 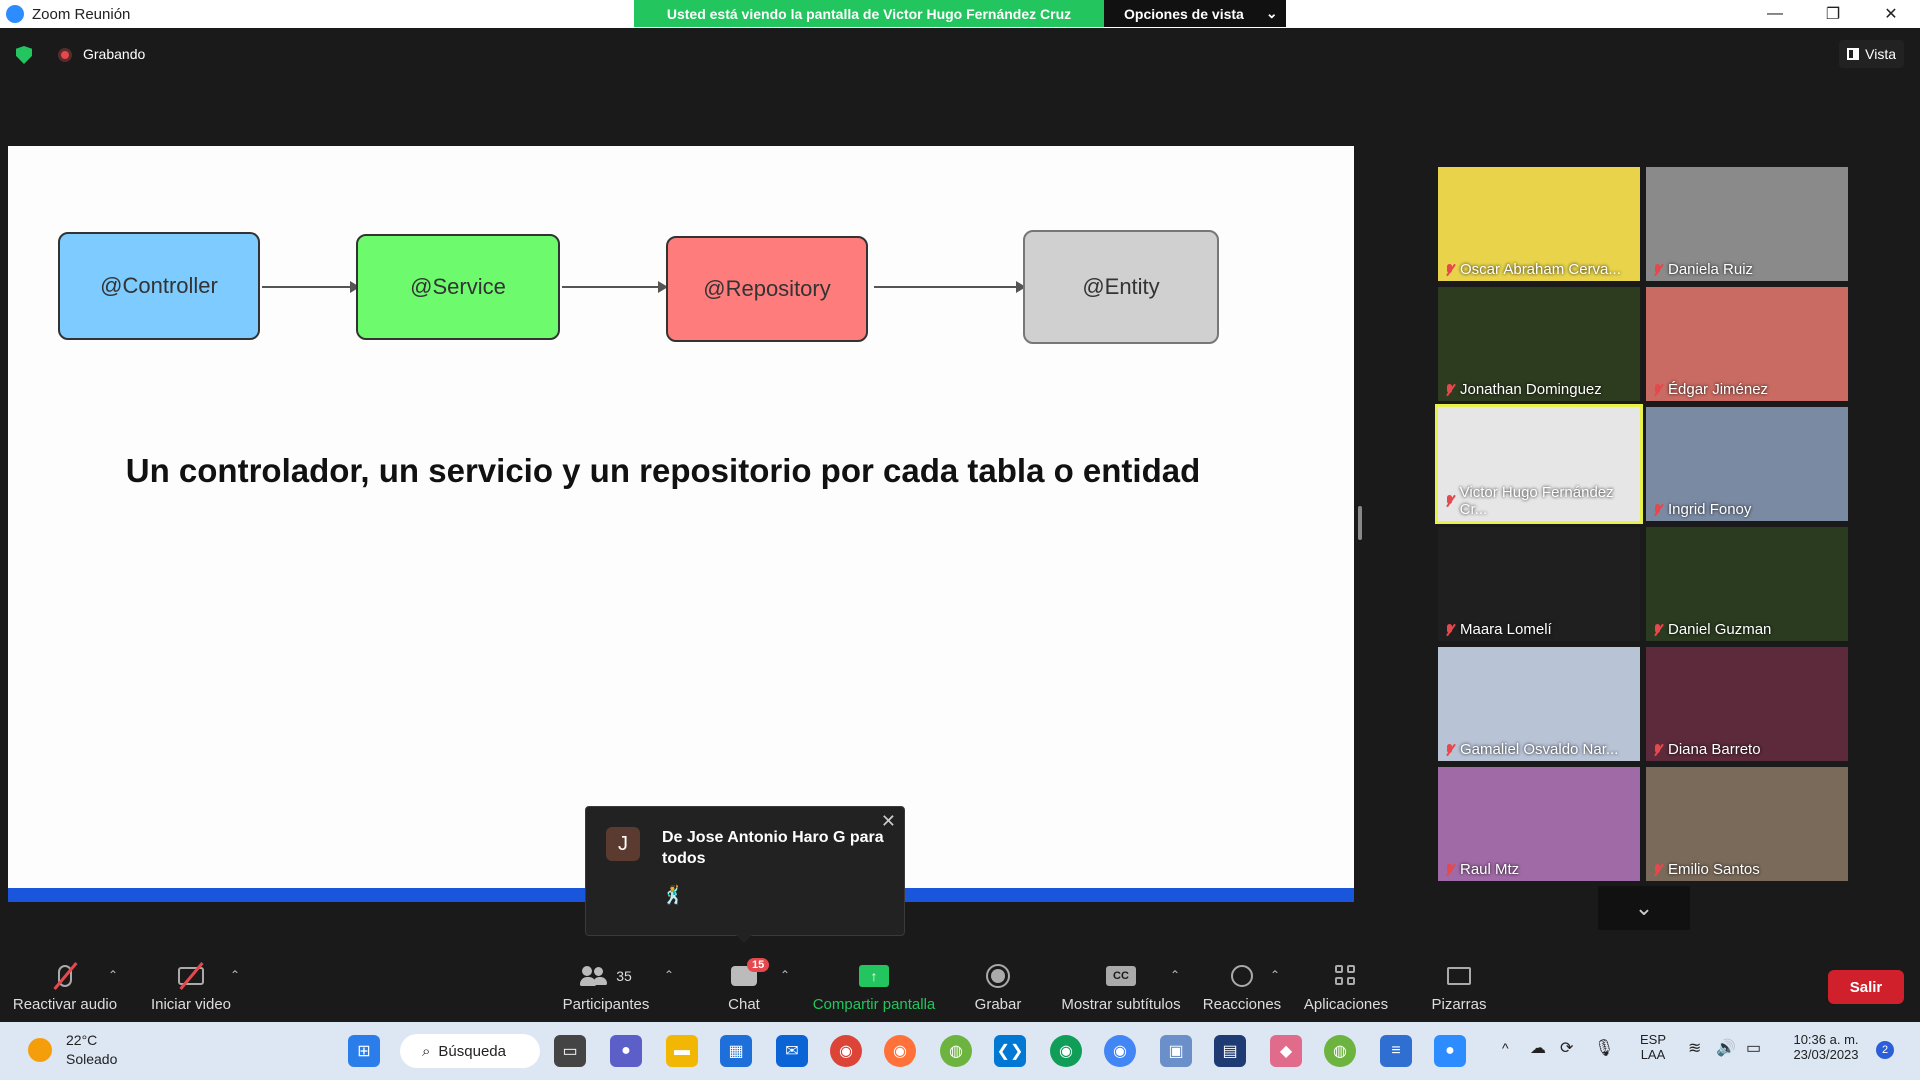 I want to click on language-indicator: ESP LAA, so click(x=1653, y=1047).